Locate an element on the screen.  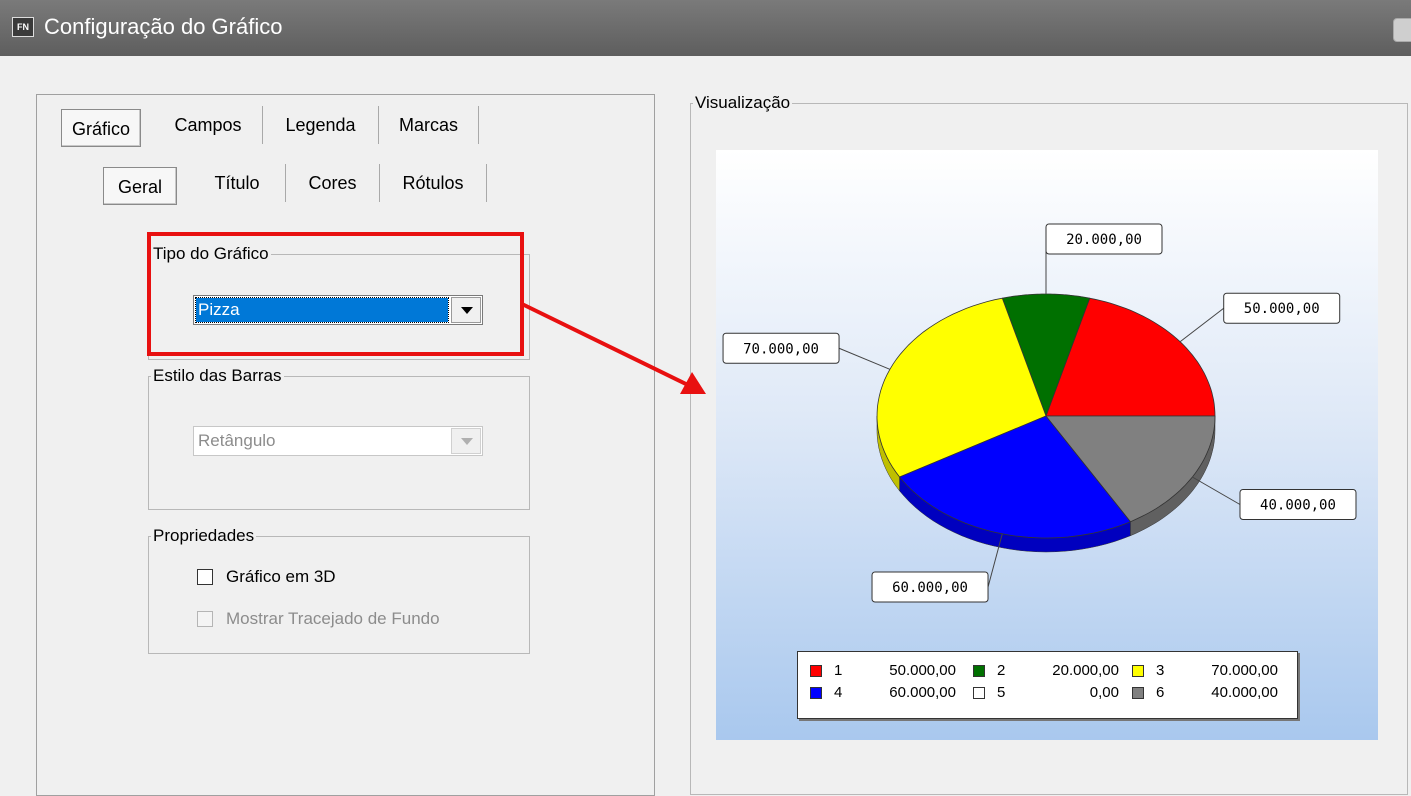
tipo-grafico-legend: Tipo do Gráfico is located at coordinates (211, 253).